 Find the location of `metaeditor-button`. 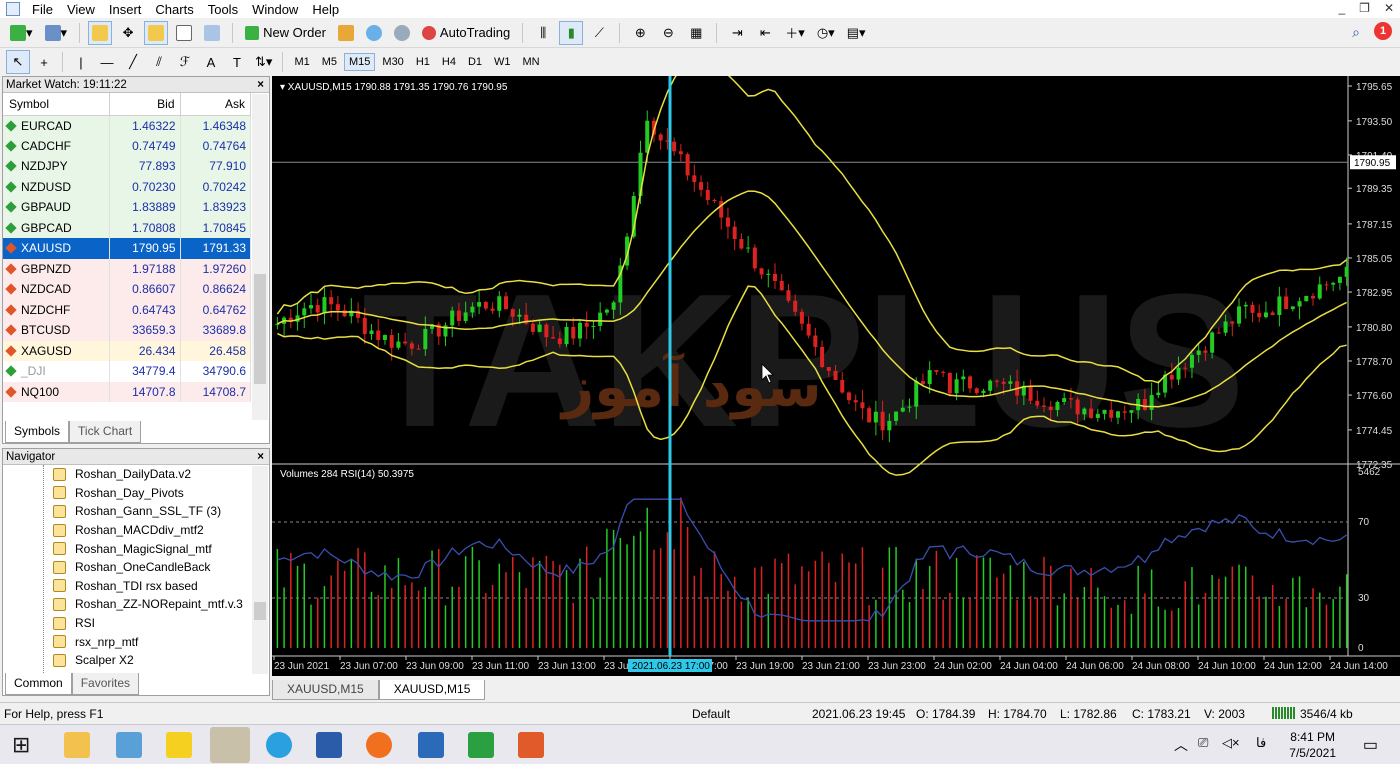

metaeditor-button is located at coordinates (346, 33).